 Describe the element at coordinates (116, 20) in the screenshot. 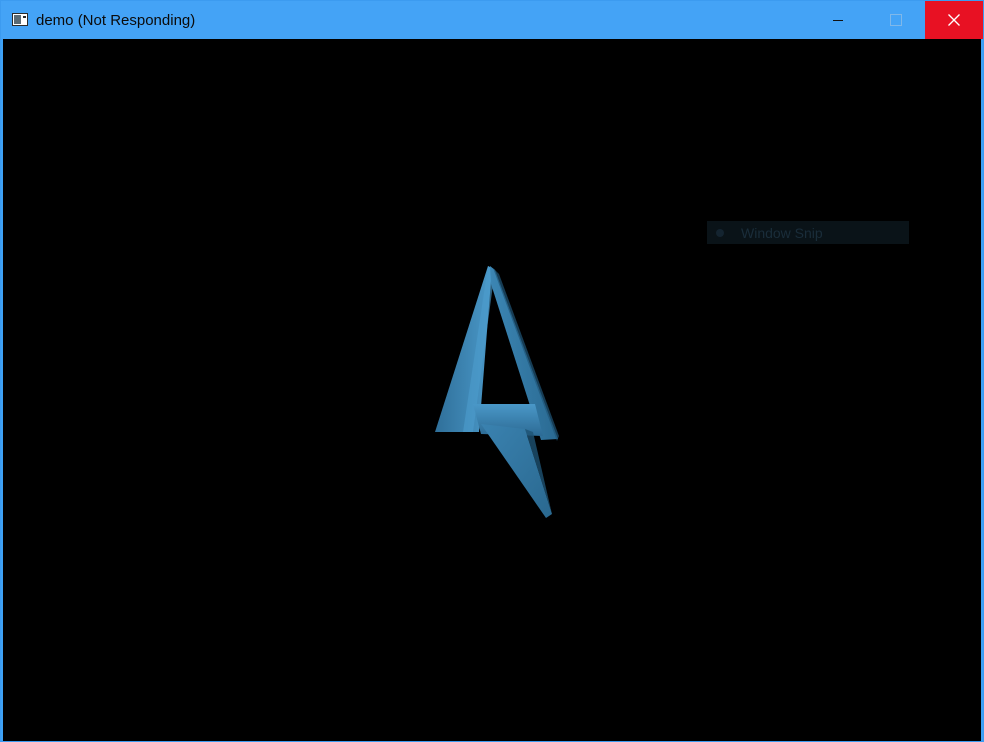

I see `window-title: demo (Not Responding)` at that location.